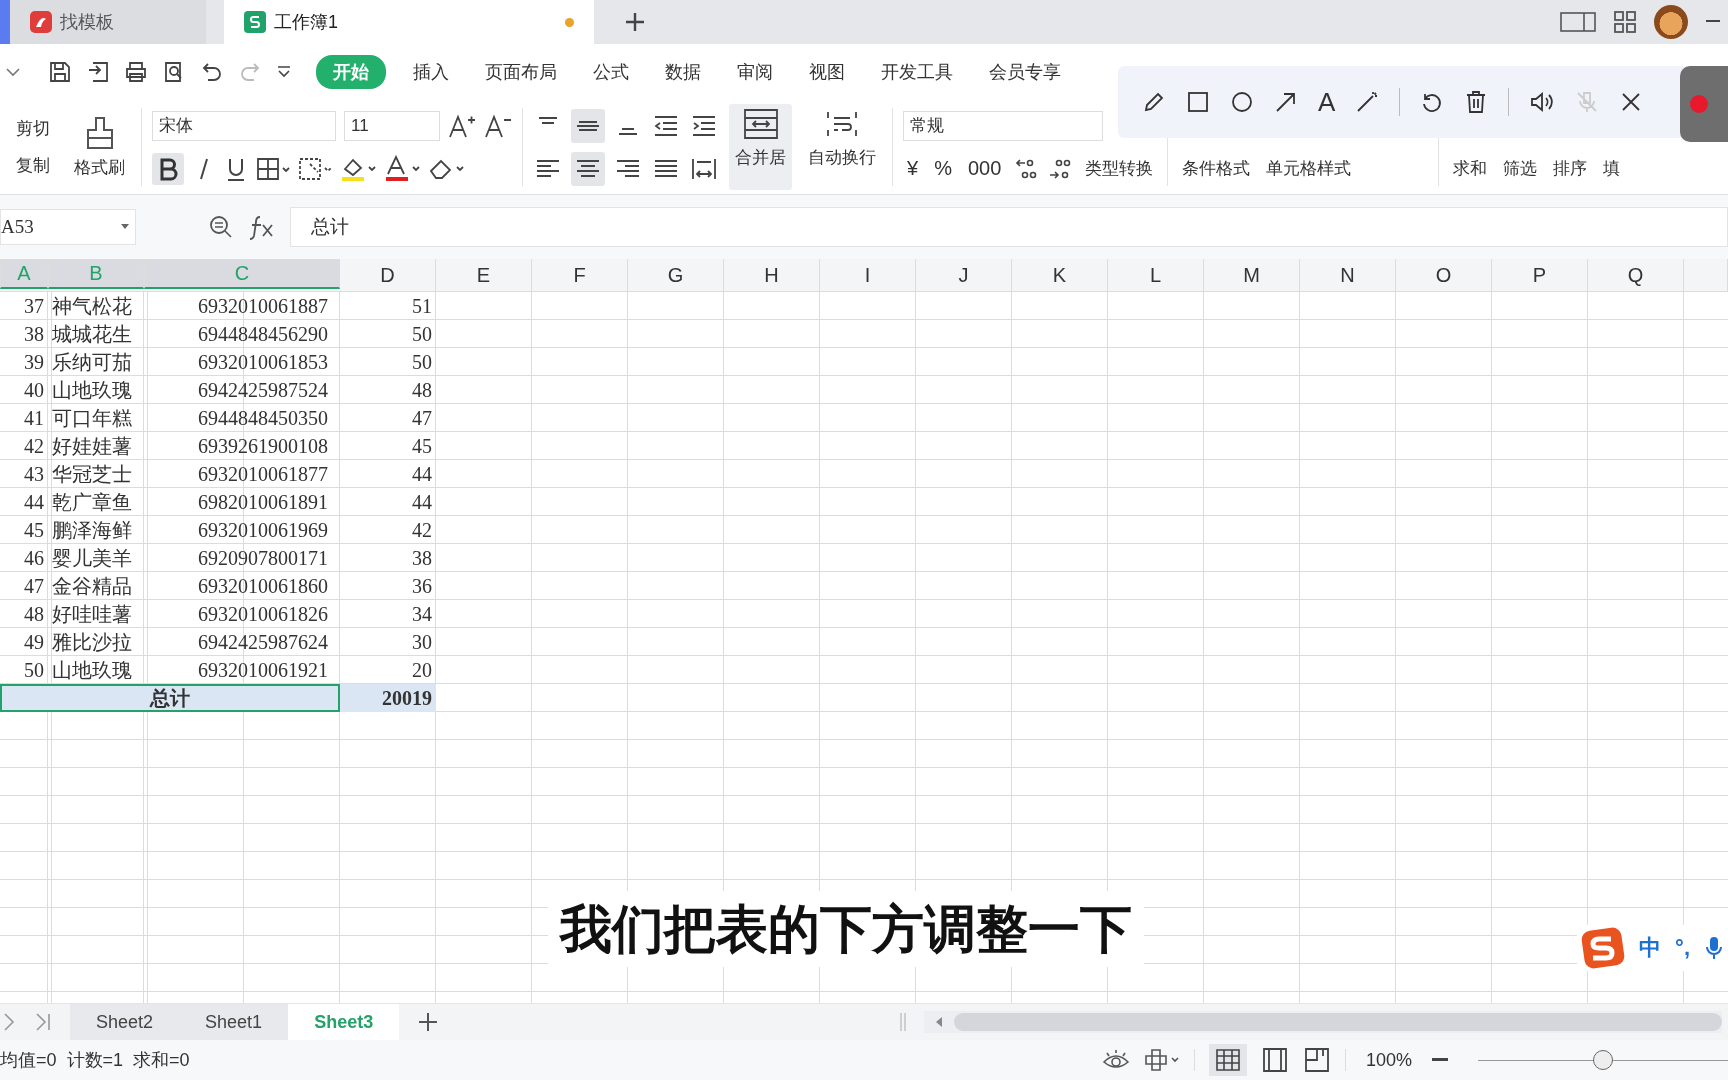  I want to click on currency-button: ¥, so click(913, 168).